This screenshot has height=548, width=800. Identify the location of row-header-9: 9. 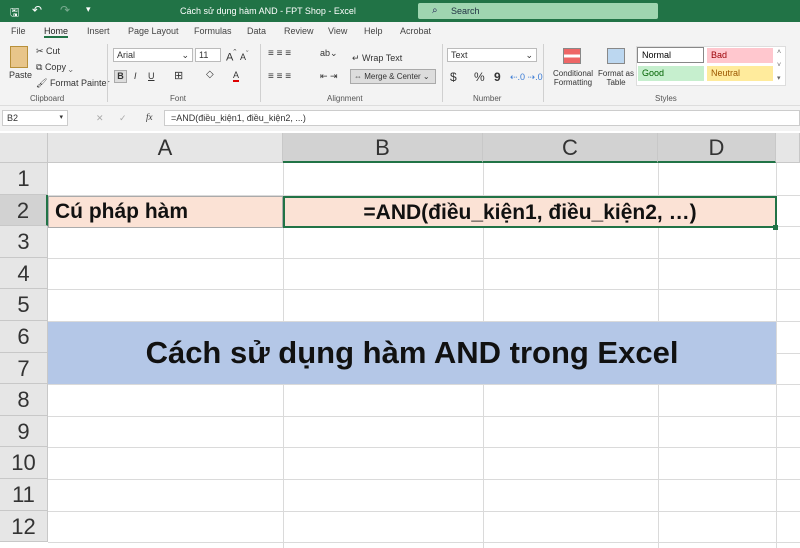
(24, 431).